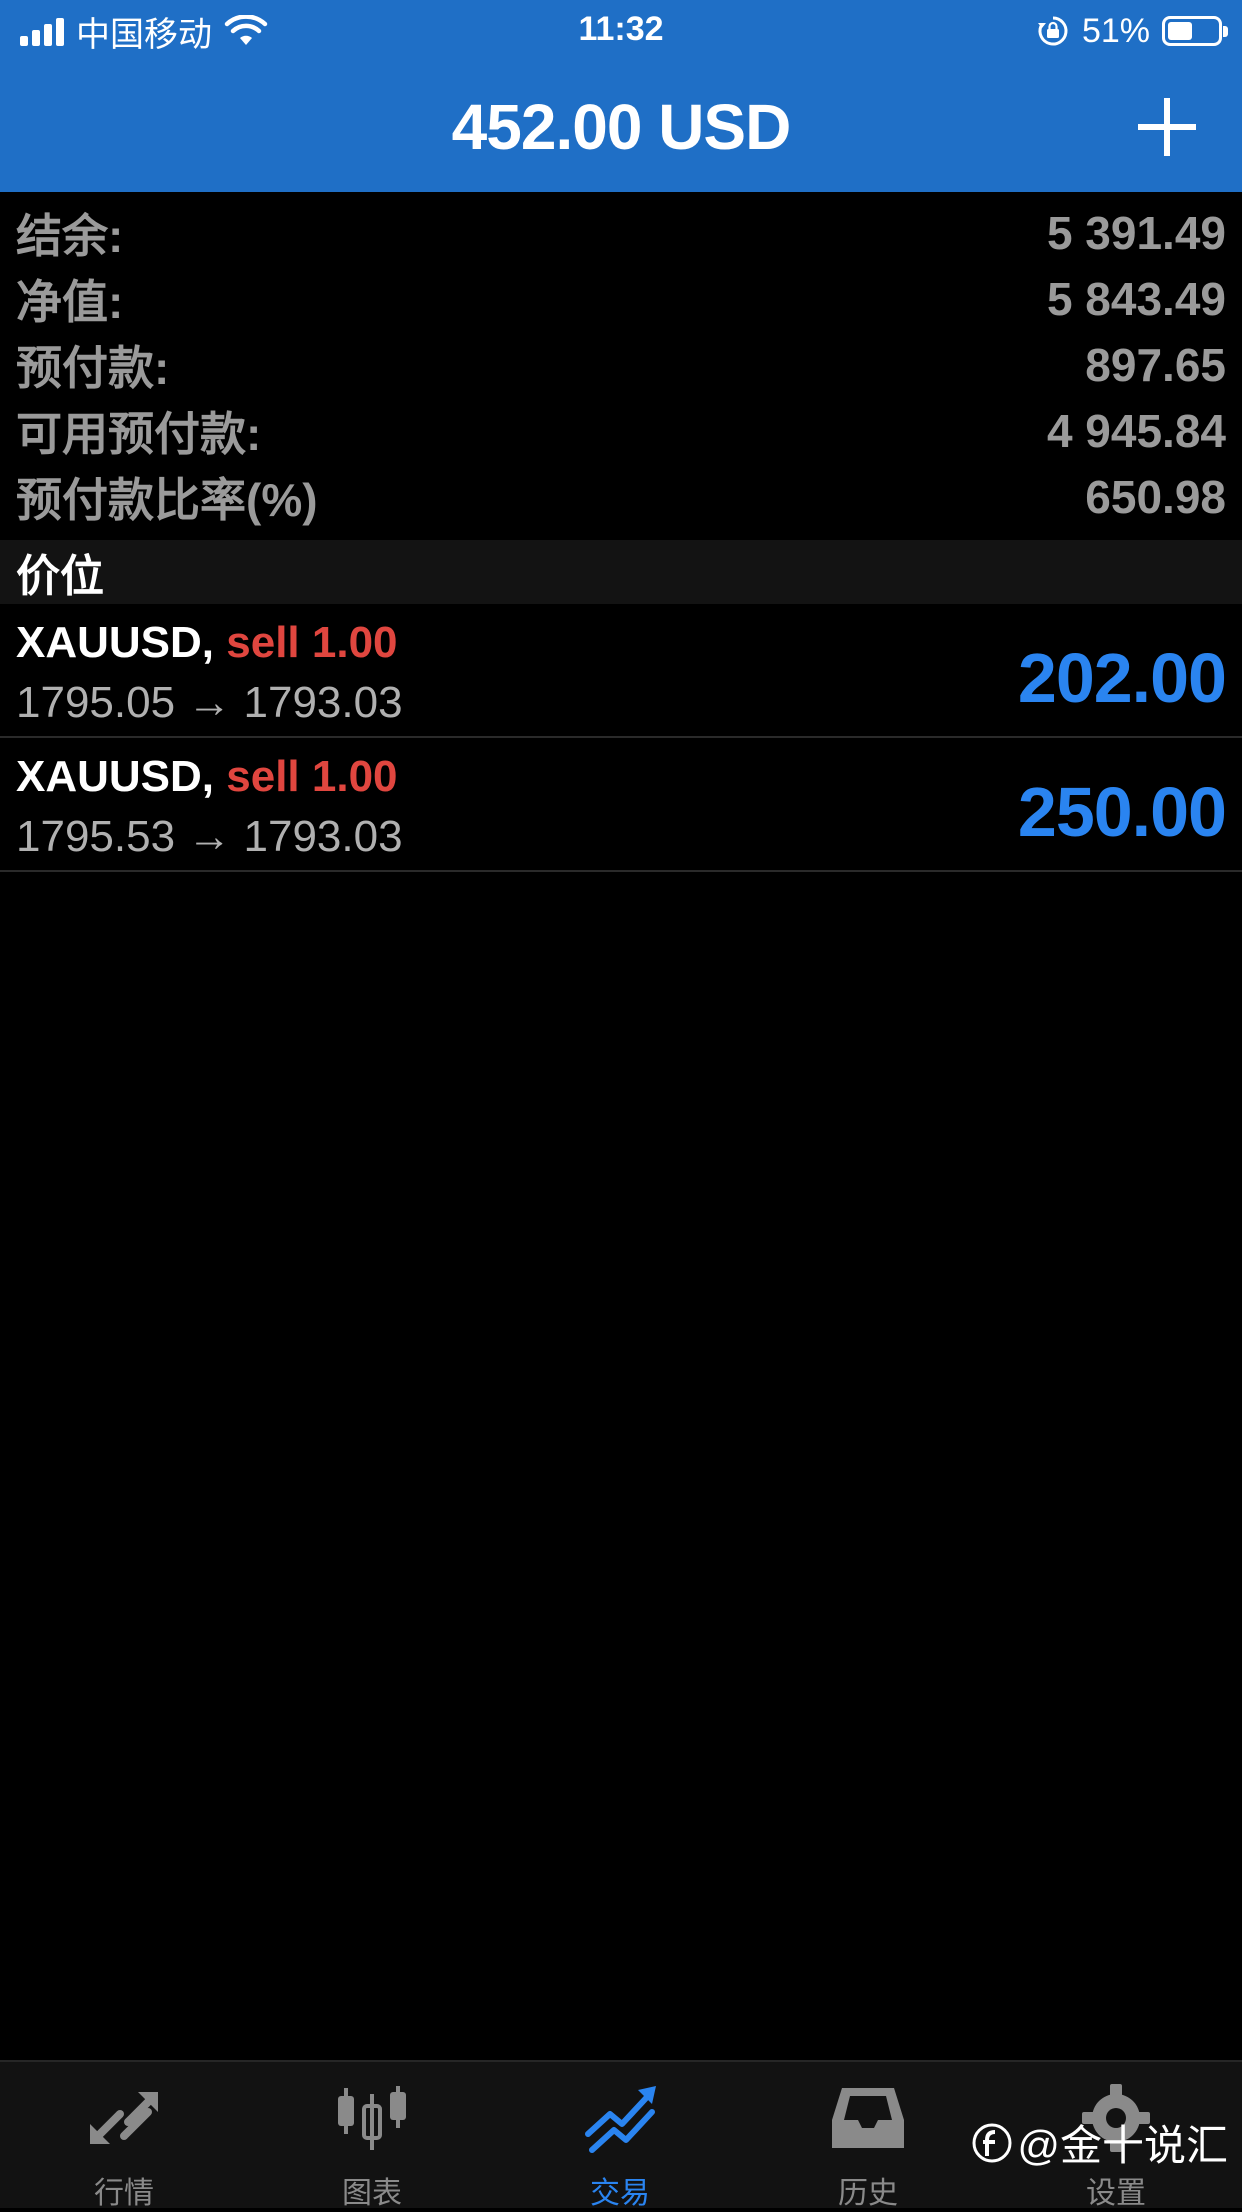  I want to click on add-order-button, so click(1167, 127).